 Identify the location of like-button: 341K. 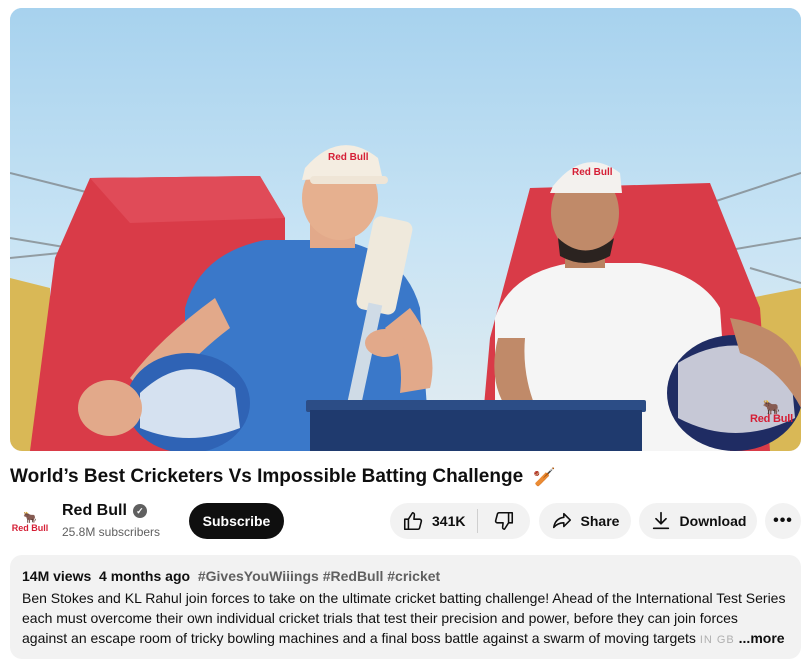
(433, 521).